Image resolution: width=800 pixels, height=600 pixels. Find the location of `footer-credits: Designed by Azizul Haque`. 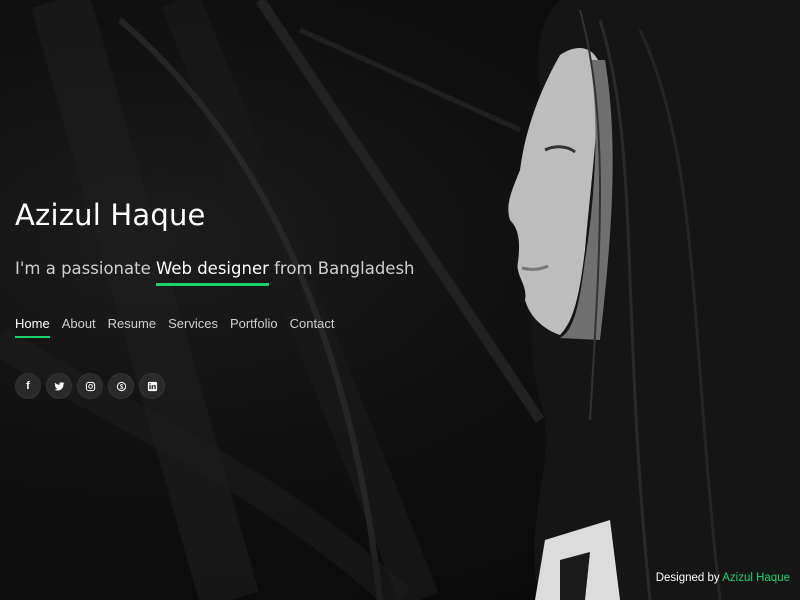

footer-credits: Designed by Azizul Haque is located at coordinates (723, 578).